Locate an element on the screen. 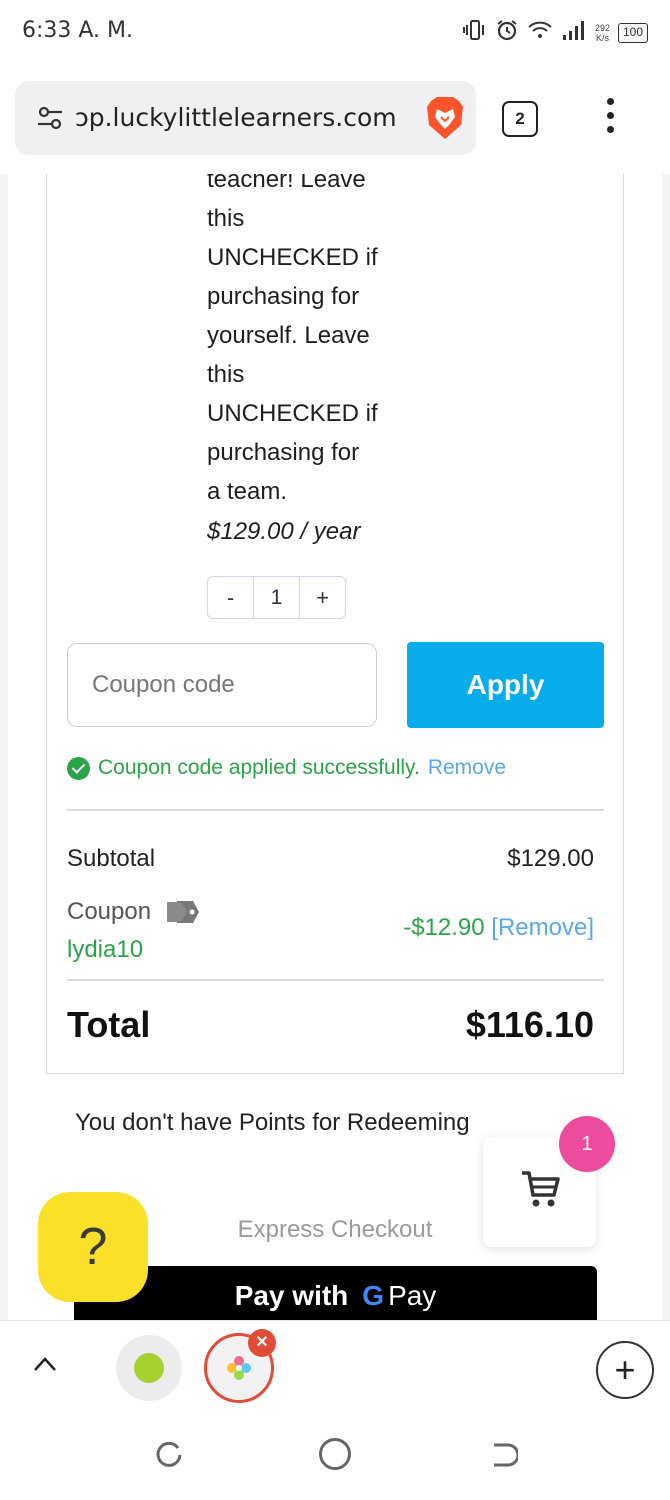  signal-icon is located at coordinates (574, 32).